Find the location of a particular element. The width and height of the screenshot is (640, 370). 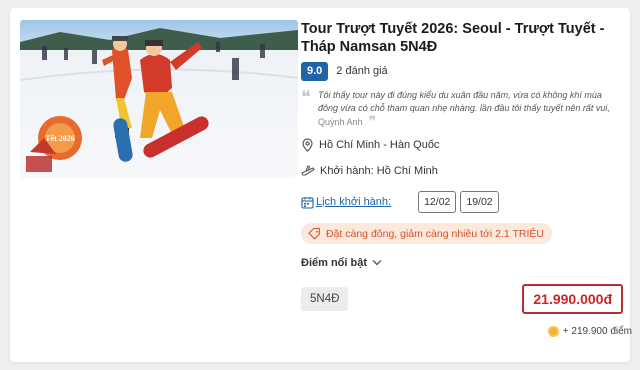

date-chip: 12/02 is located at coordinates (437, 202).